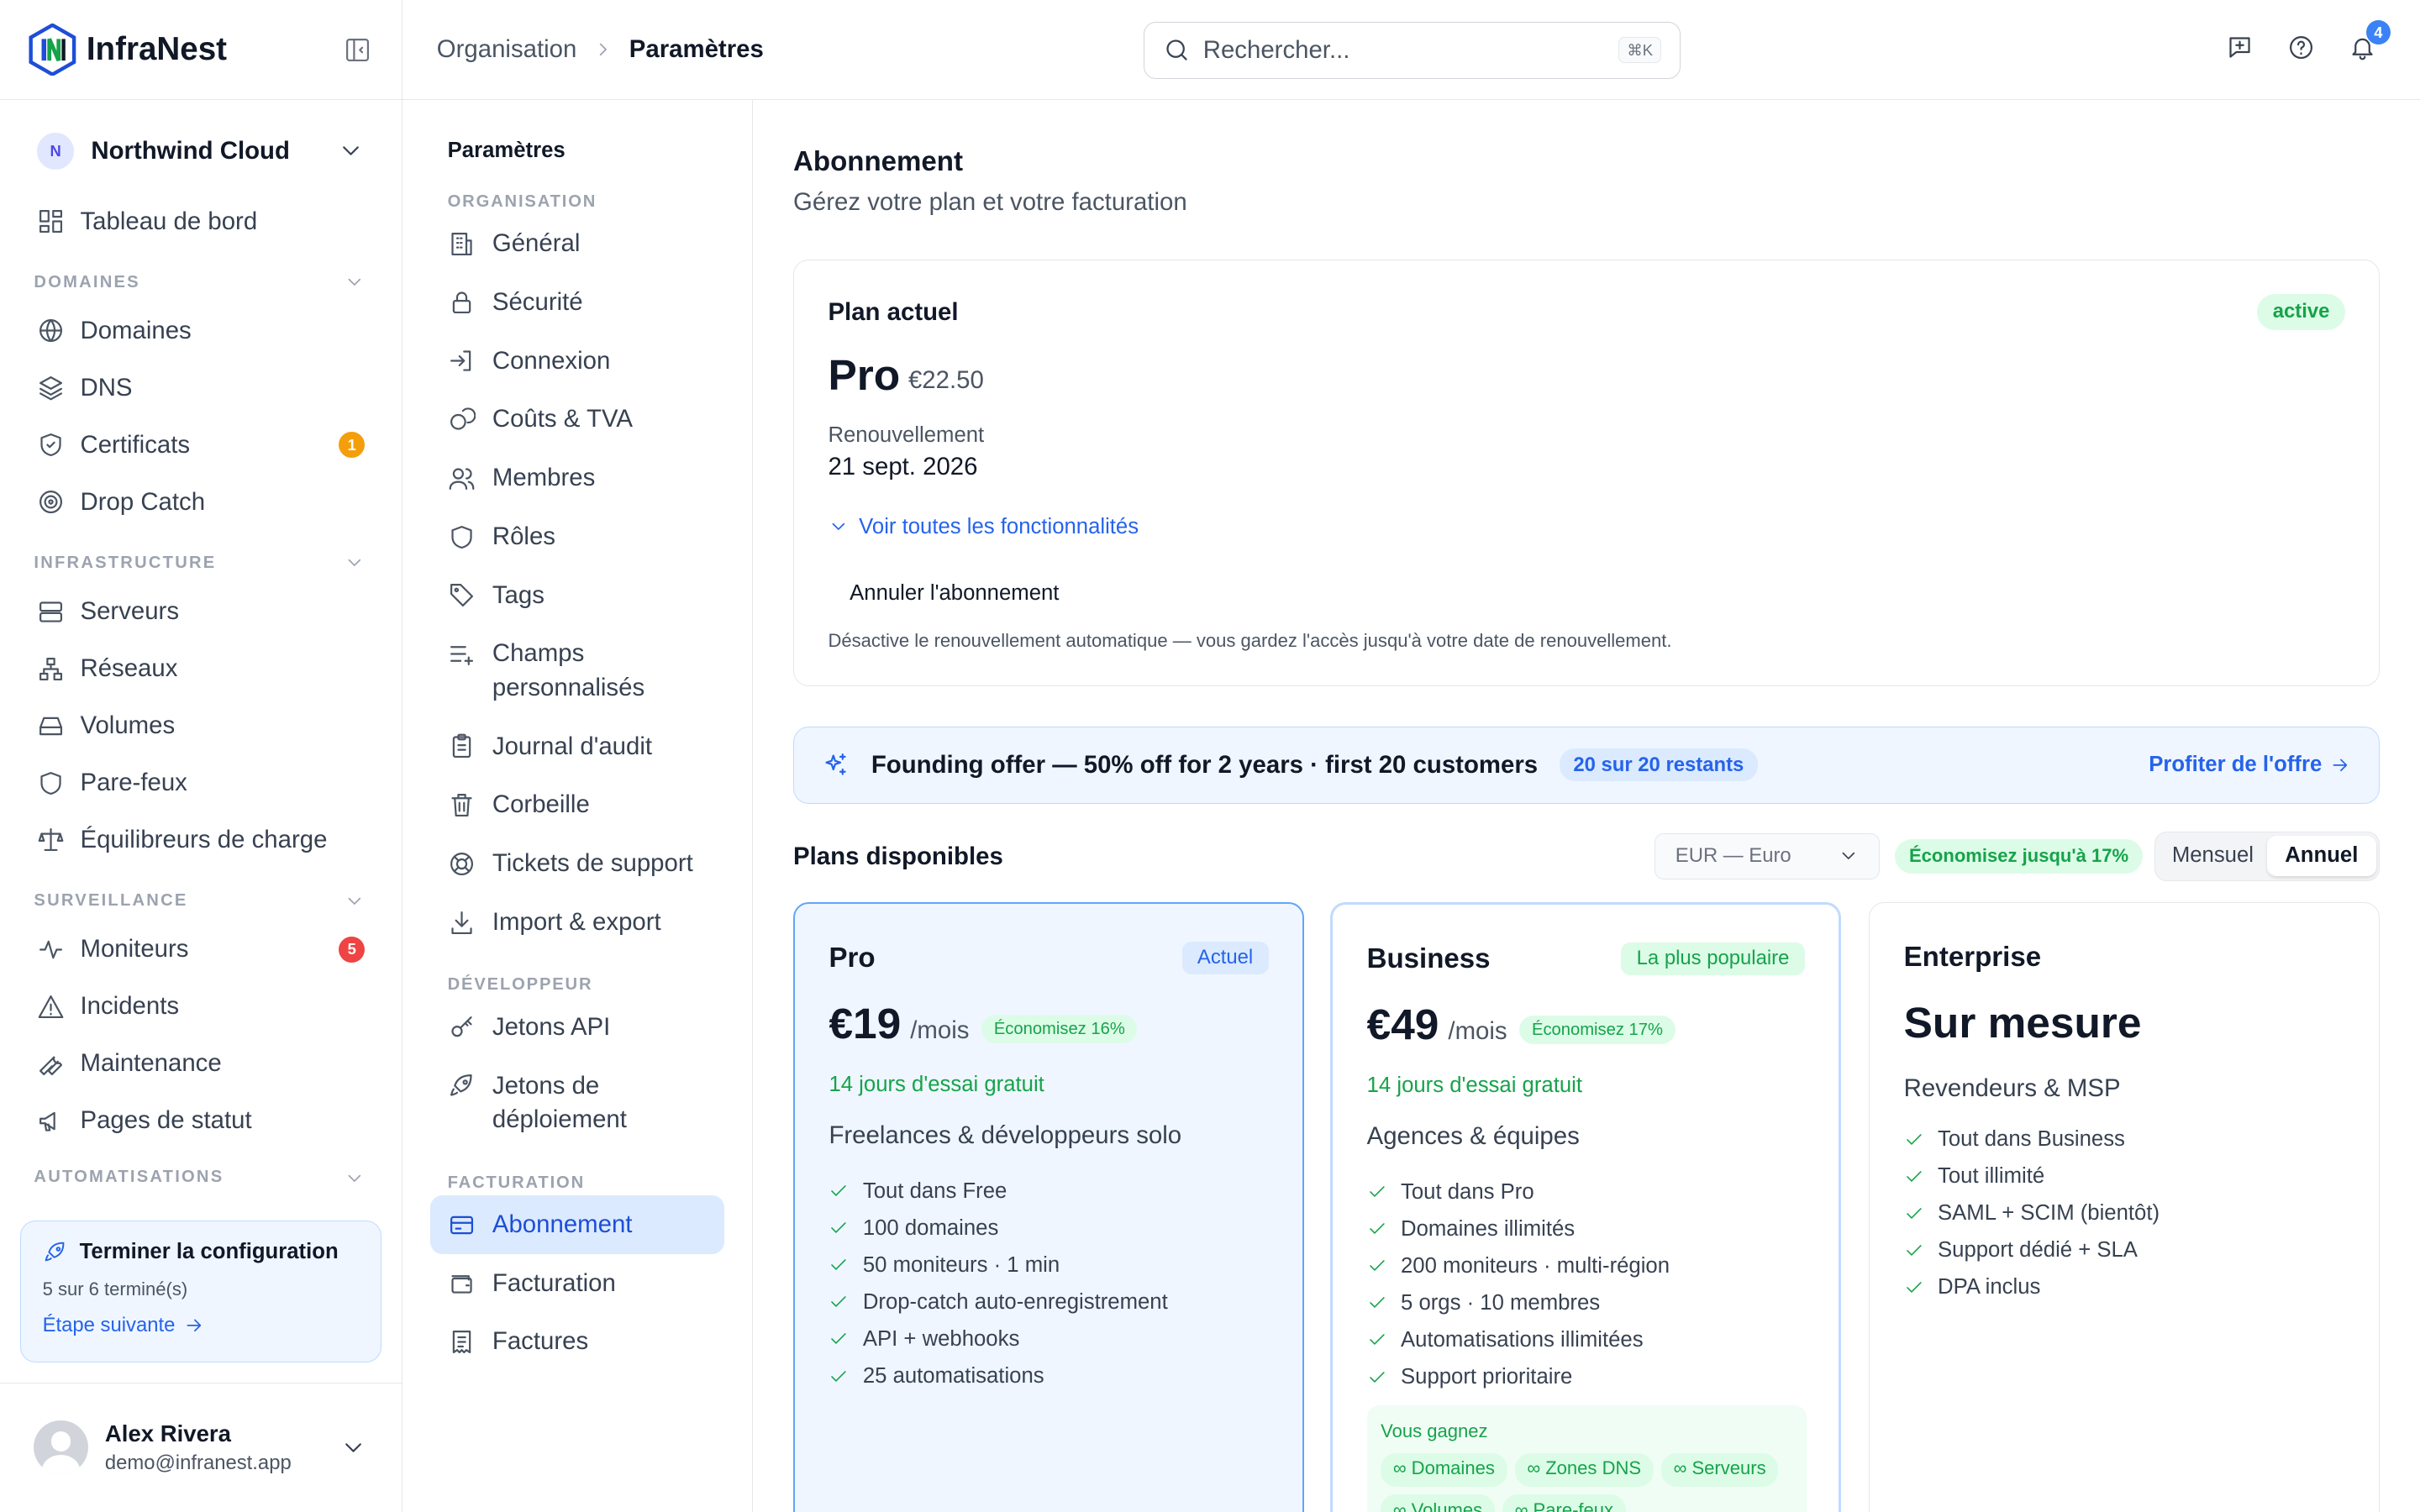 The image size is (2420, 1512). What do you see at coordinates (201, 1006) in the screenshot?
I see `sidebar-item-incidents: Incidents` at bounding box center [201, 1006].